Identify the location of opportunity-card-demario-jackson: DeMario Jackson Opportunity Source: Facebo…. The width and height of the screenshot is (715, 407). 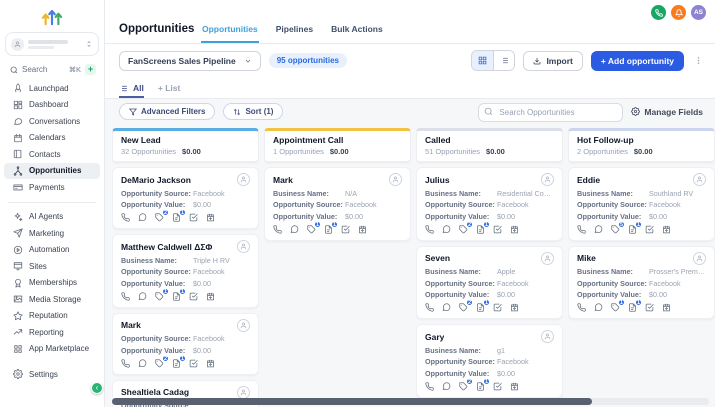
(185, 198).